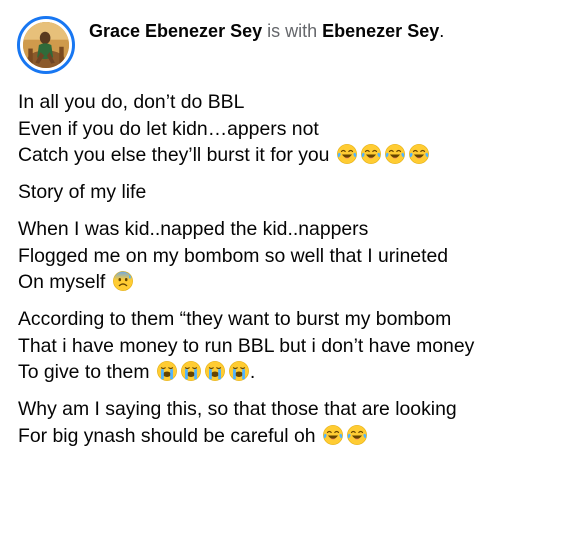 This screenshot has width=579, height=540. Describe the element at coordinates (380, 31) in the screenshot. I see `tagged-name-link: Ebenezer Sey` at that location.